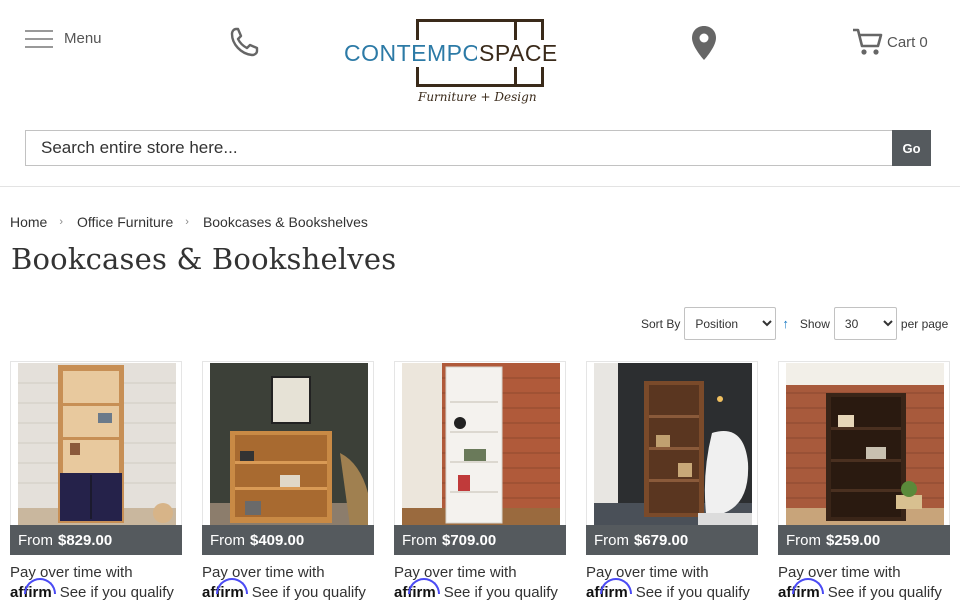 The width and height of the screenshot is (960, 601). Describe the element at coordinates (204, 259) in the screenshot. I see `page-title: Bookcases & Bookshelves` at that location.